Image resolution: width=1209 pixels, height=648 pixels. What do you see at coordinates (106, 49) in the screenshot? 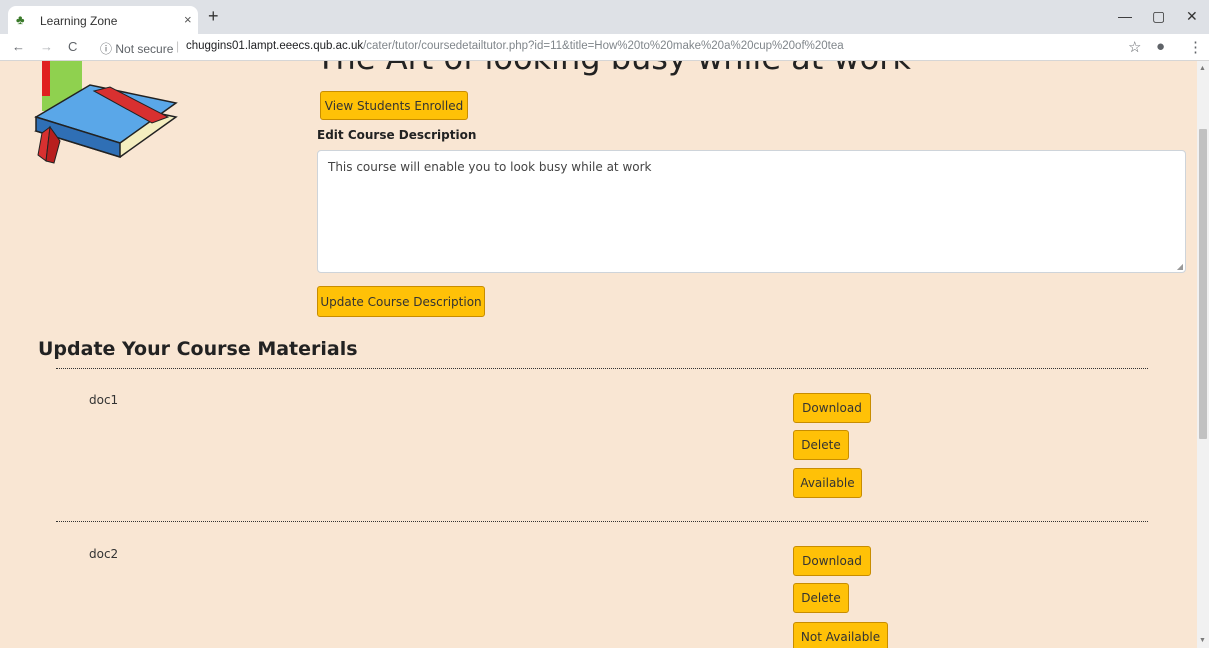
I see `info-icon: ⓘ` at bounding box center [106, 49].